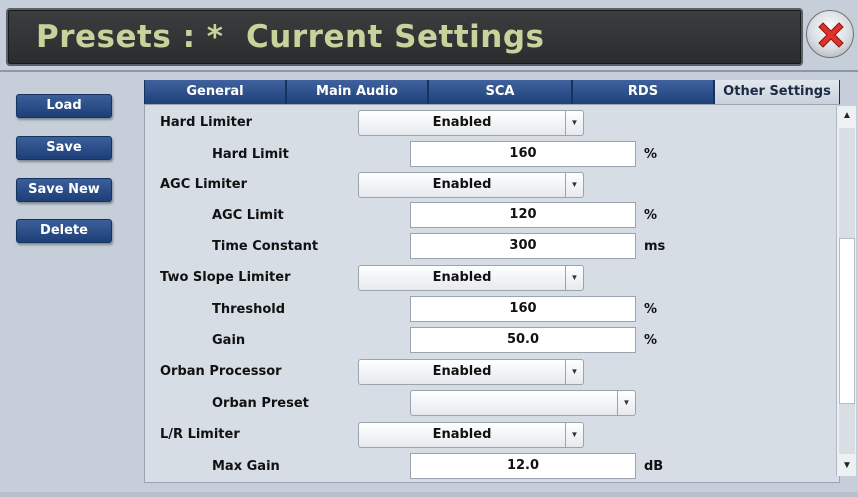  I want to click on two-slope-limiter-select: Enabled ▼, so click(471, 278).